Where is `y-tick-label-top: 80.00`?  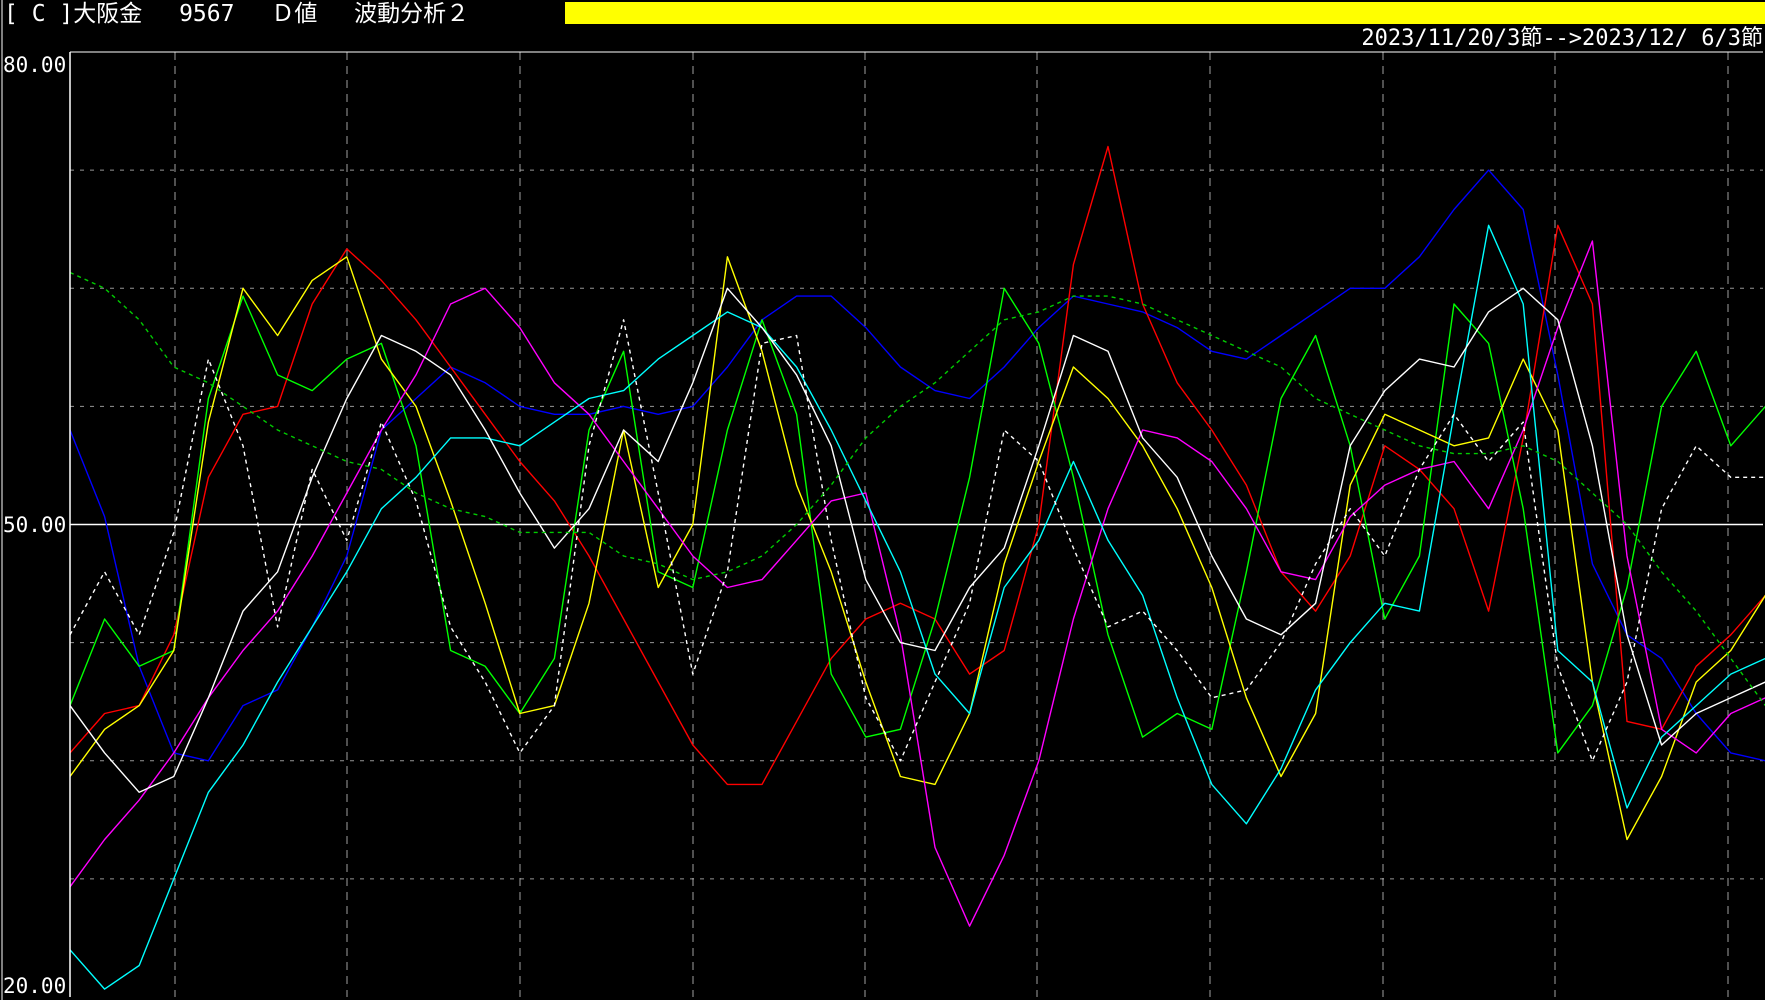 y-tick-label-top: 80.00 is located at coordinates (35, 65).